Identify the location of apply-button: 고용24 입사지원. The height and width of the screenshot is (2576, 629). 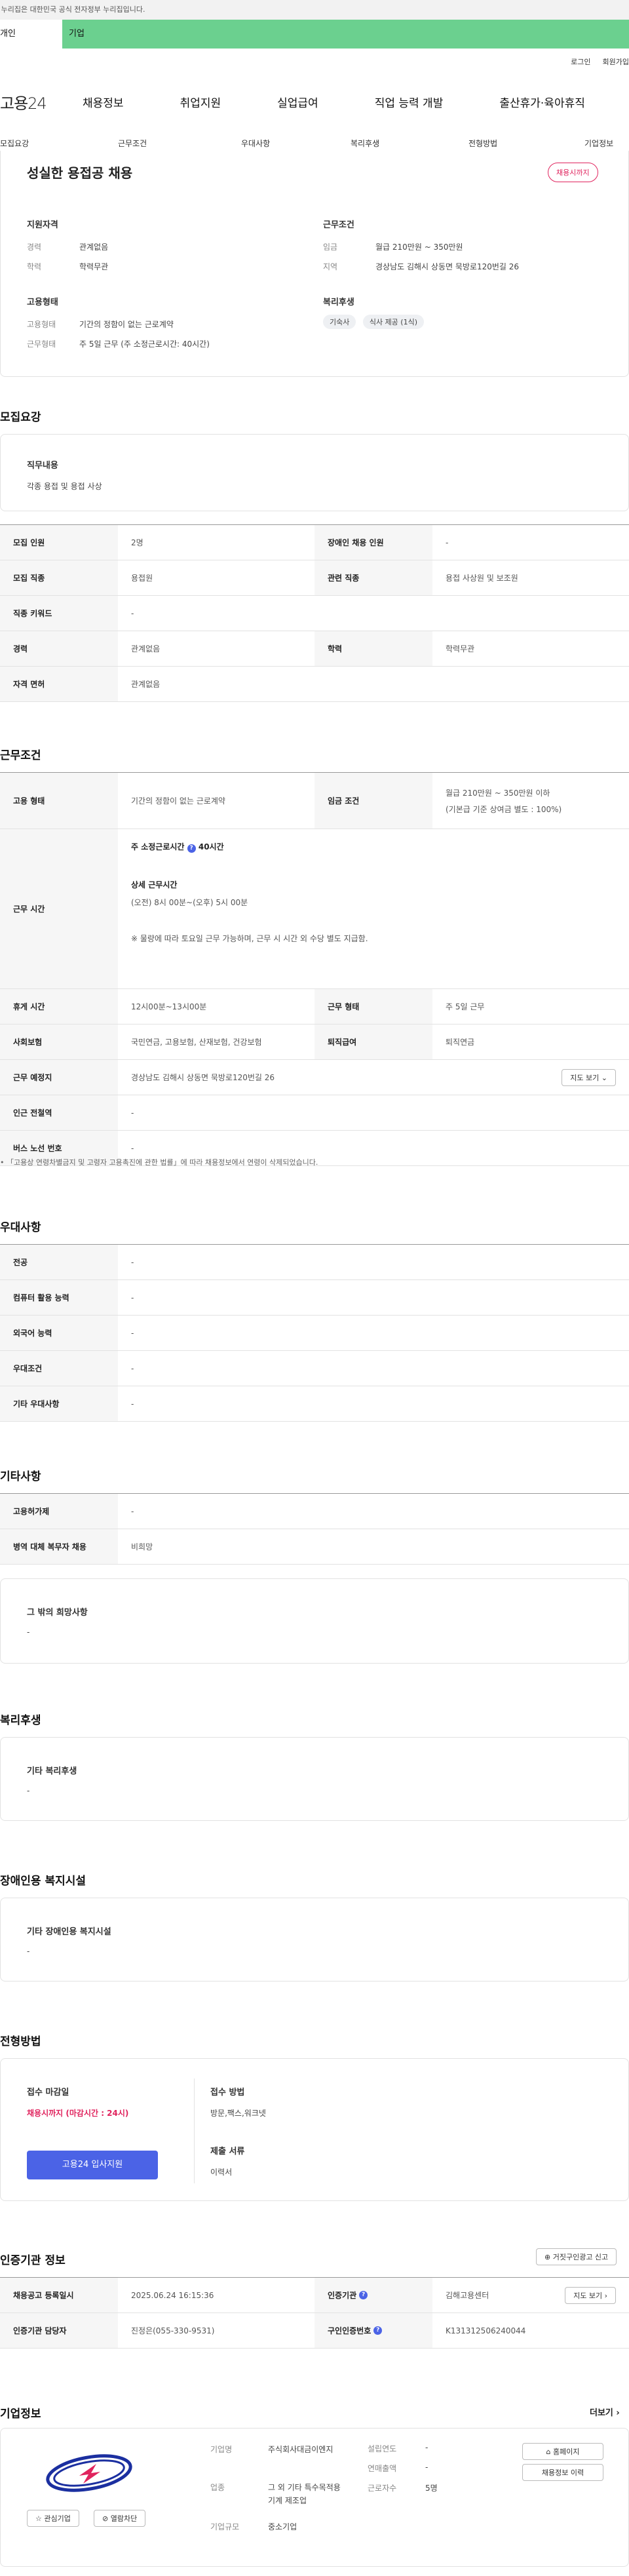
(92, 2165).